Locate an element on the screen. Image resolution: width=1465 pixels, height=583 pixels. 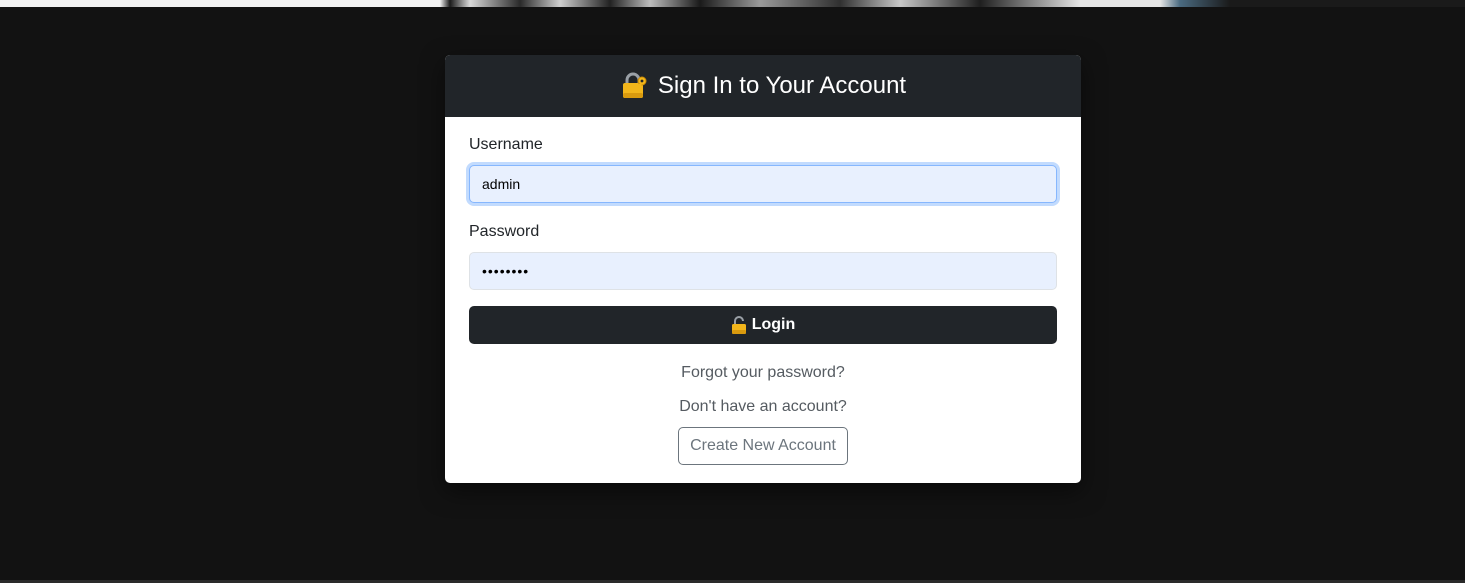
login-button: Login is located at coordinates (763, 325).